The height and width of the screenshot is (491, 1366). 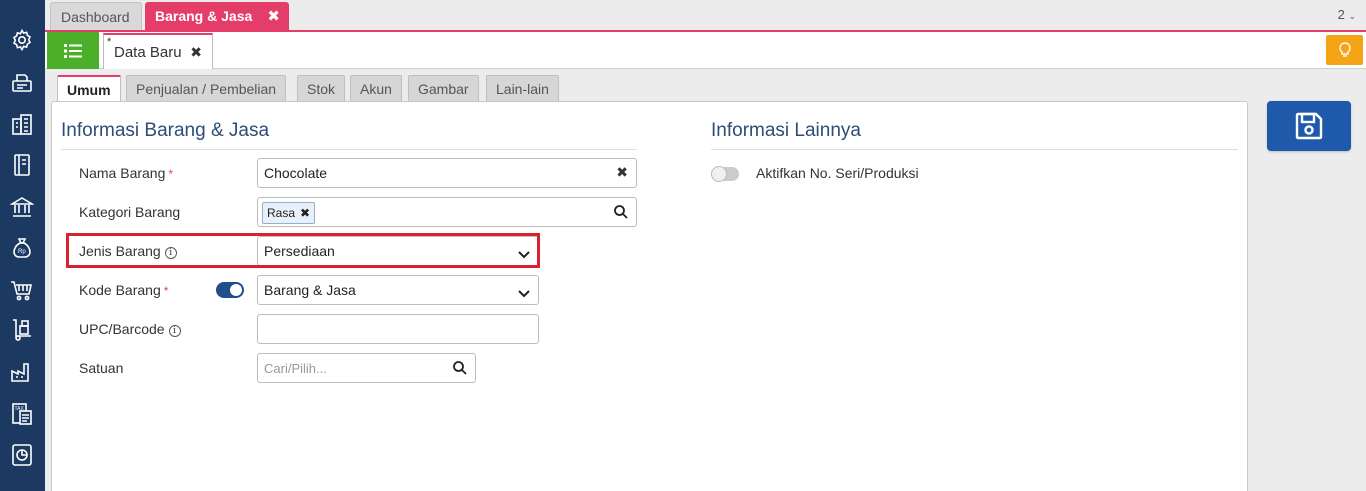 I want to click on moneybag-icon: Rp, so click(x=22, y=248).